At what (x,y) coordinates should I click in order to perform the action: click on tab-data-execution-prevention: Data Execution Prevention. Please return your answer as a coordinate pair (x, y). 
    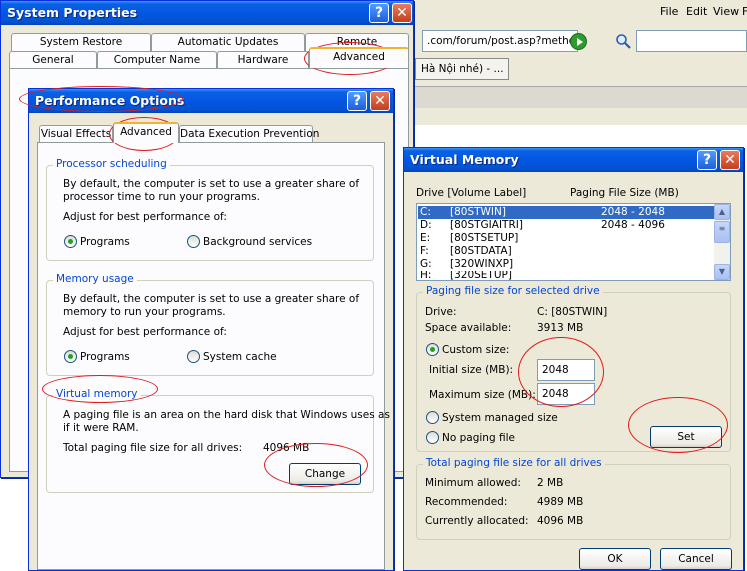
    Looking at the image, I should click on (249, 134).